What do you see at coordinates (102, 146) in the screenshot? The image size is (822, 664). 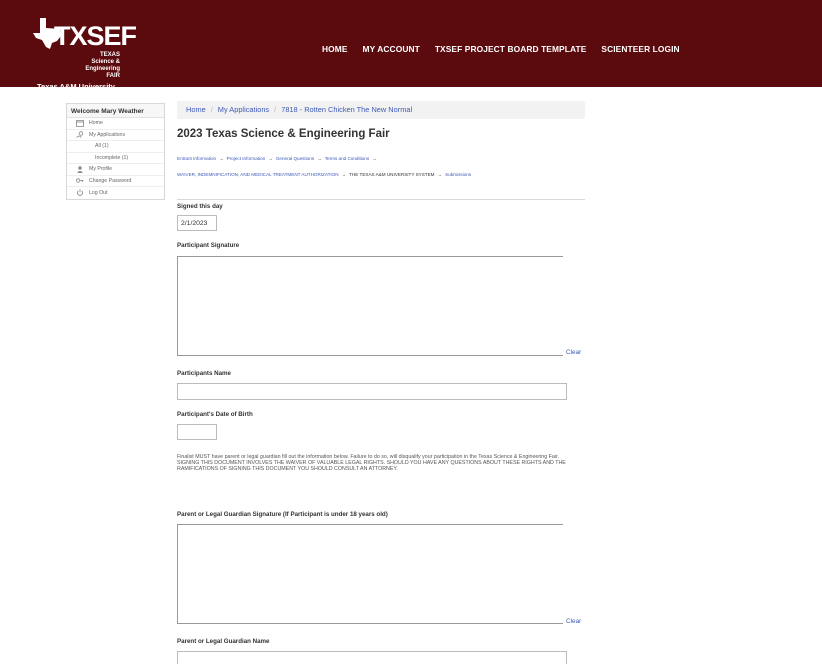 I see `sidebar-item-label: All (1)` at bounding box center [102, 146].